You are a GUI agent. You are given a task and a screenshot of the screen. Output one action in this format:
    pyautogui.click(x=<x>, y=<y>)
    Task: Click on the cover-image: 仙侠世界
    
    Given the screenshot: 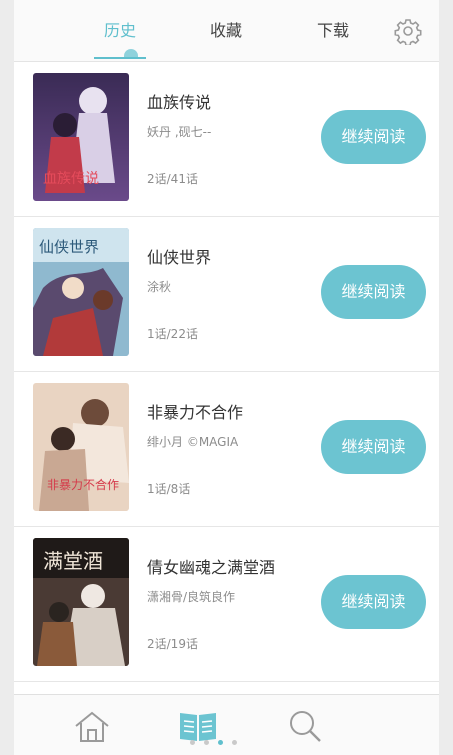 What is the action you would take?
    pyautogui.click(x=81, y=292)
    